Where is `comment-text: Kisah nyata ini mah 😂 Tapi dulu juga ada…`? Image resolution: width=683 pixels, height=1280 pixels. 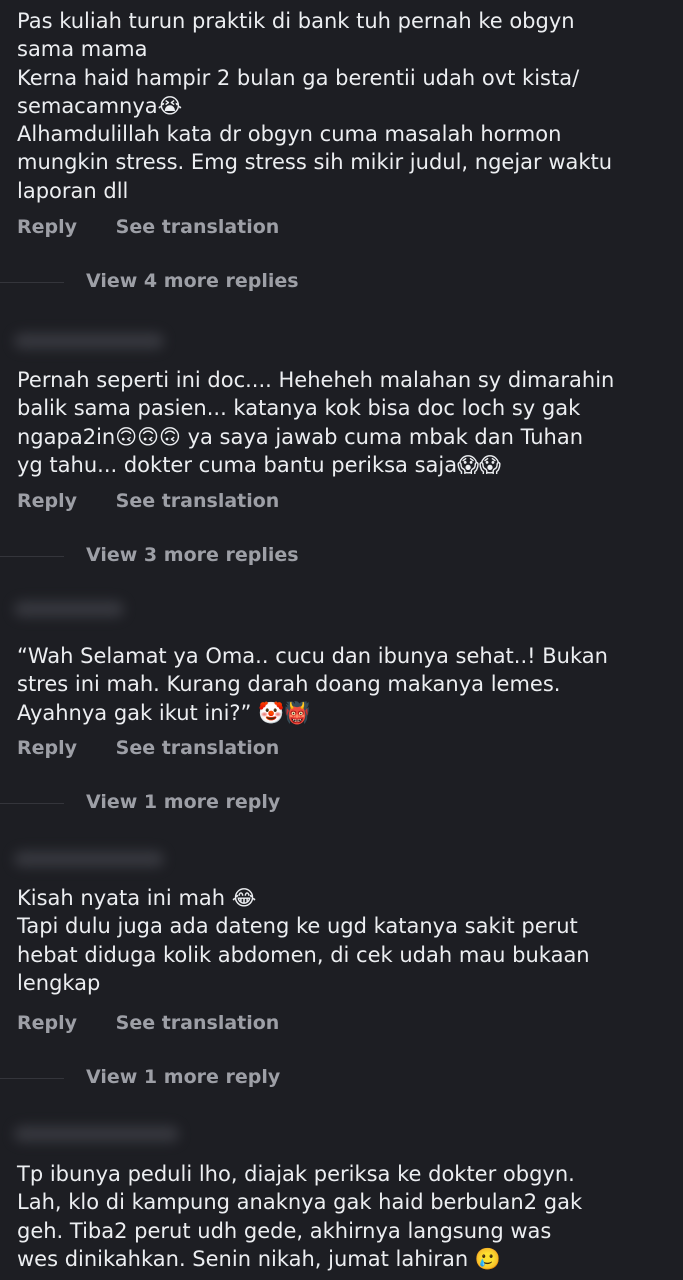 comment-text: Kisah nyata ini mah 😂 Tapi dulu juga ada… is located at coordinates (303, 940).